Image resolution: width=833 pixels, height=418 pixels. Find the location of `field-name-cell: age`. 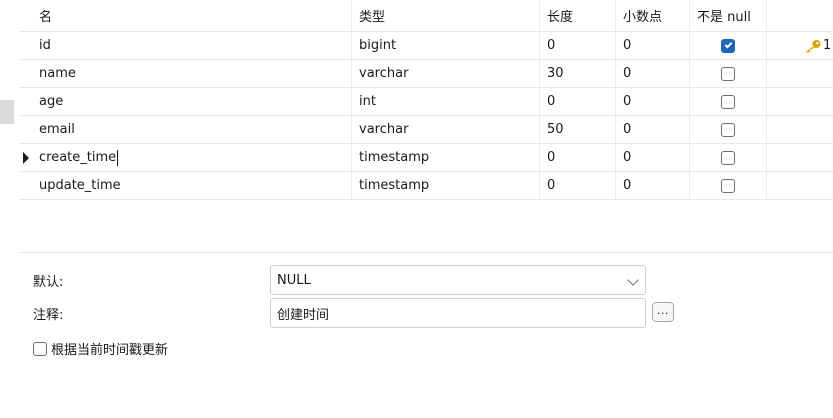

field-name-cell: age is located at coordinates (192, 101).